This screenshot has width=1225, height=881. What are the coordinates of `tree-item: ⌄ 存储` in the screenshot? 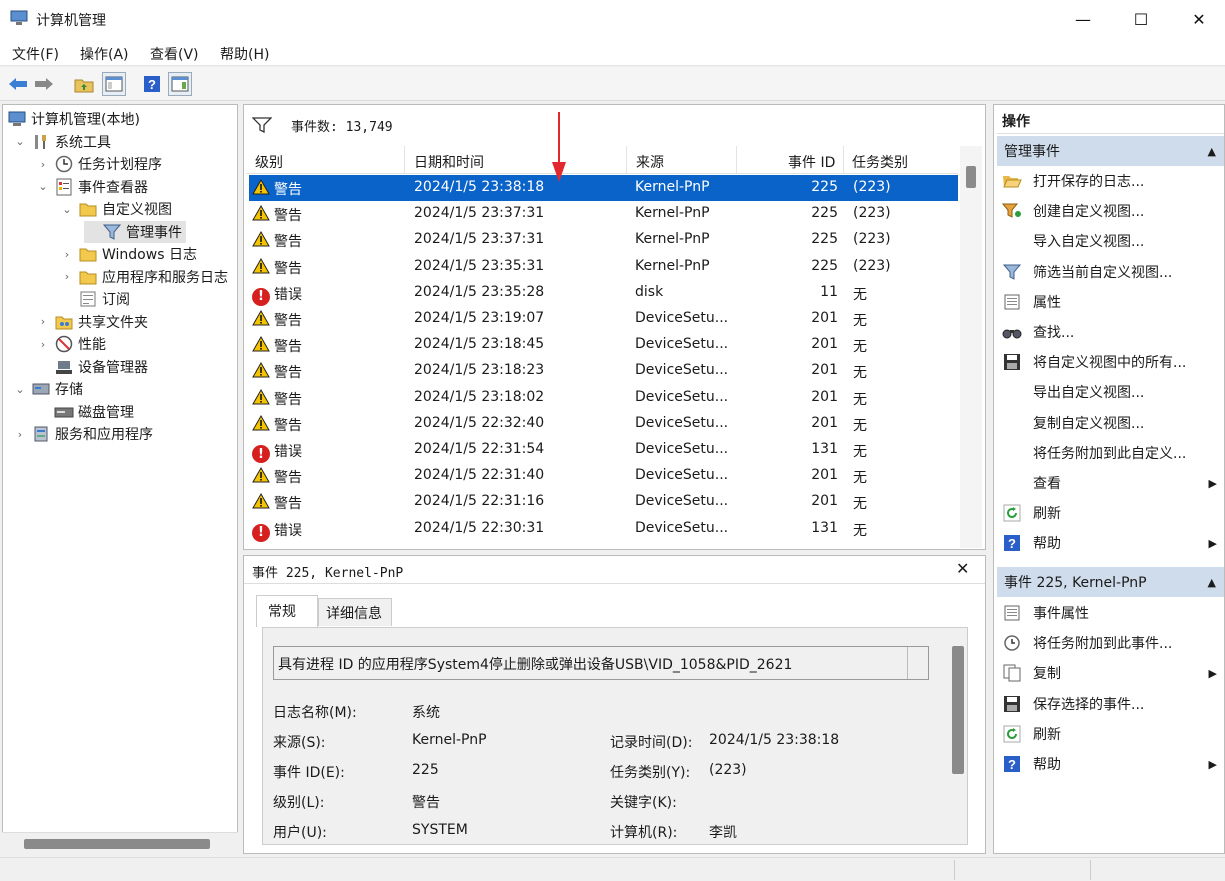 It's located at (48, 389).